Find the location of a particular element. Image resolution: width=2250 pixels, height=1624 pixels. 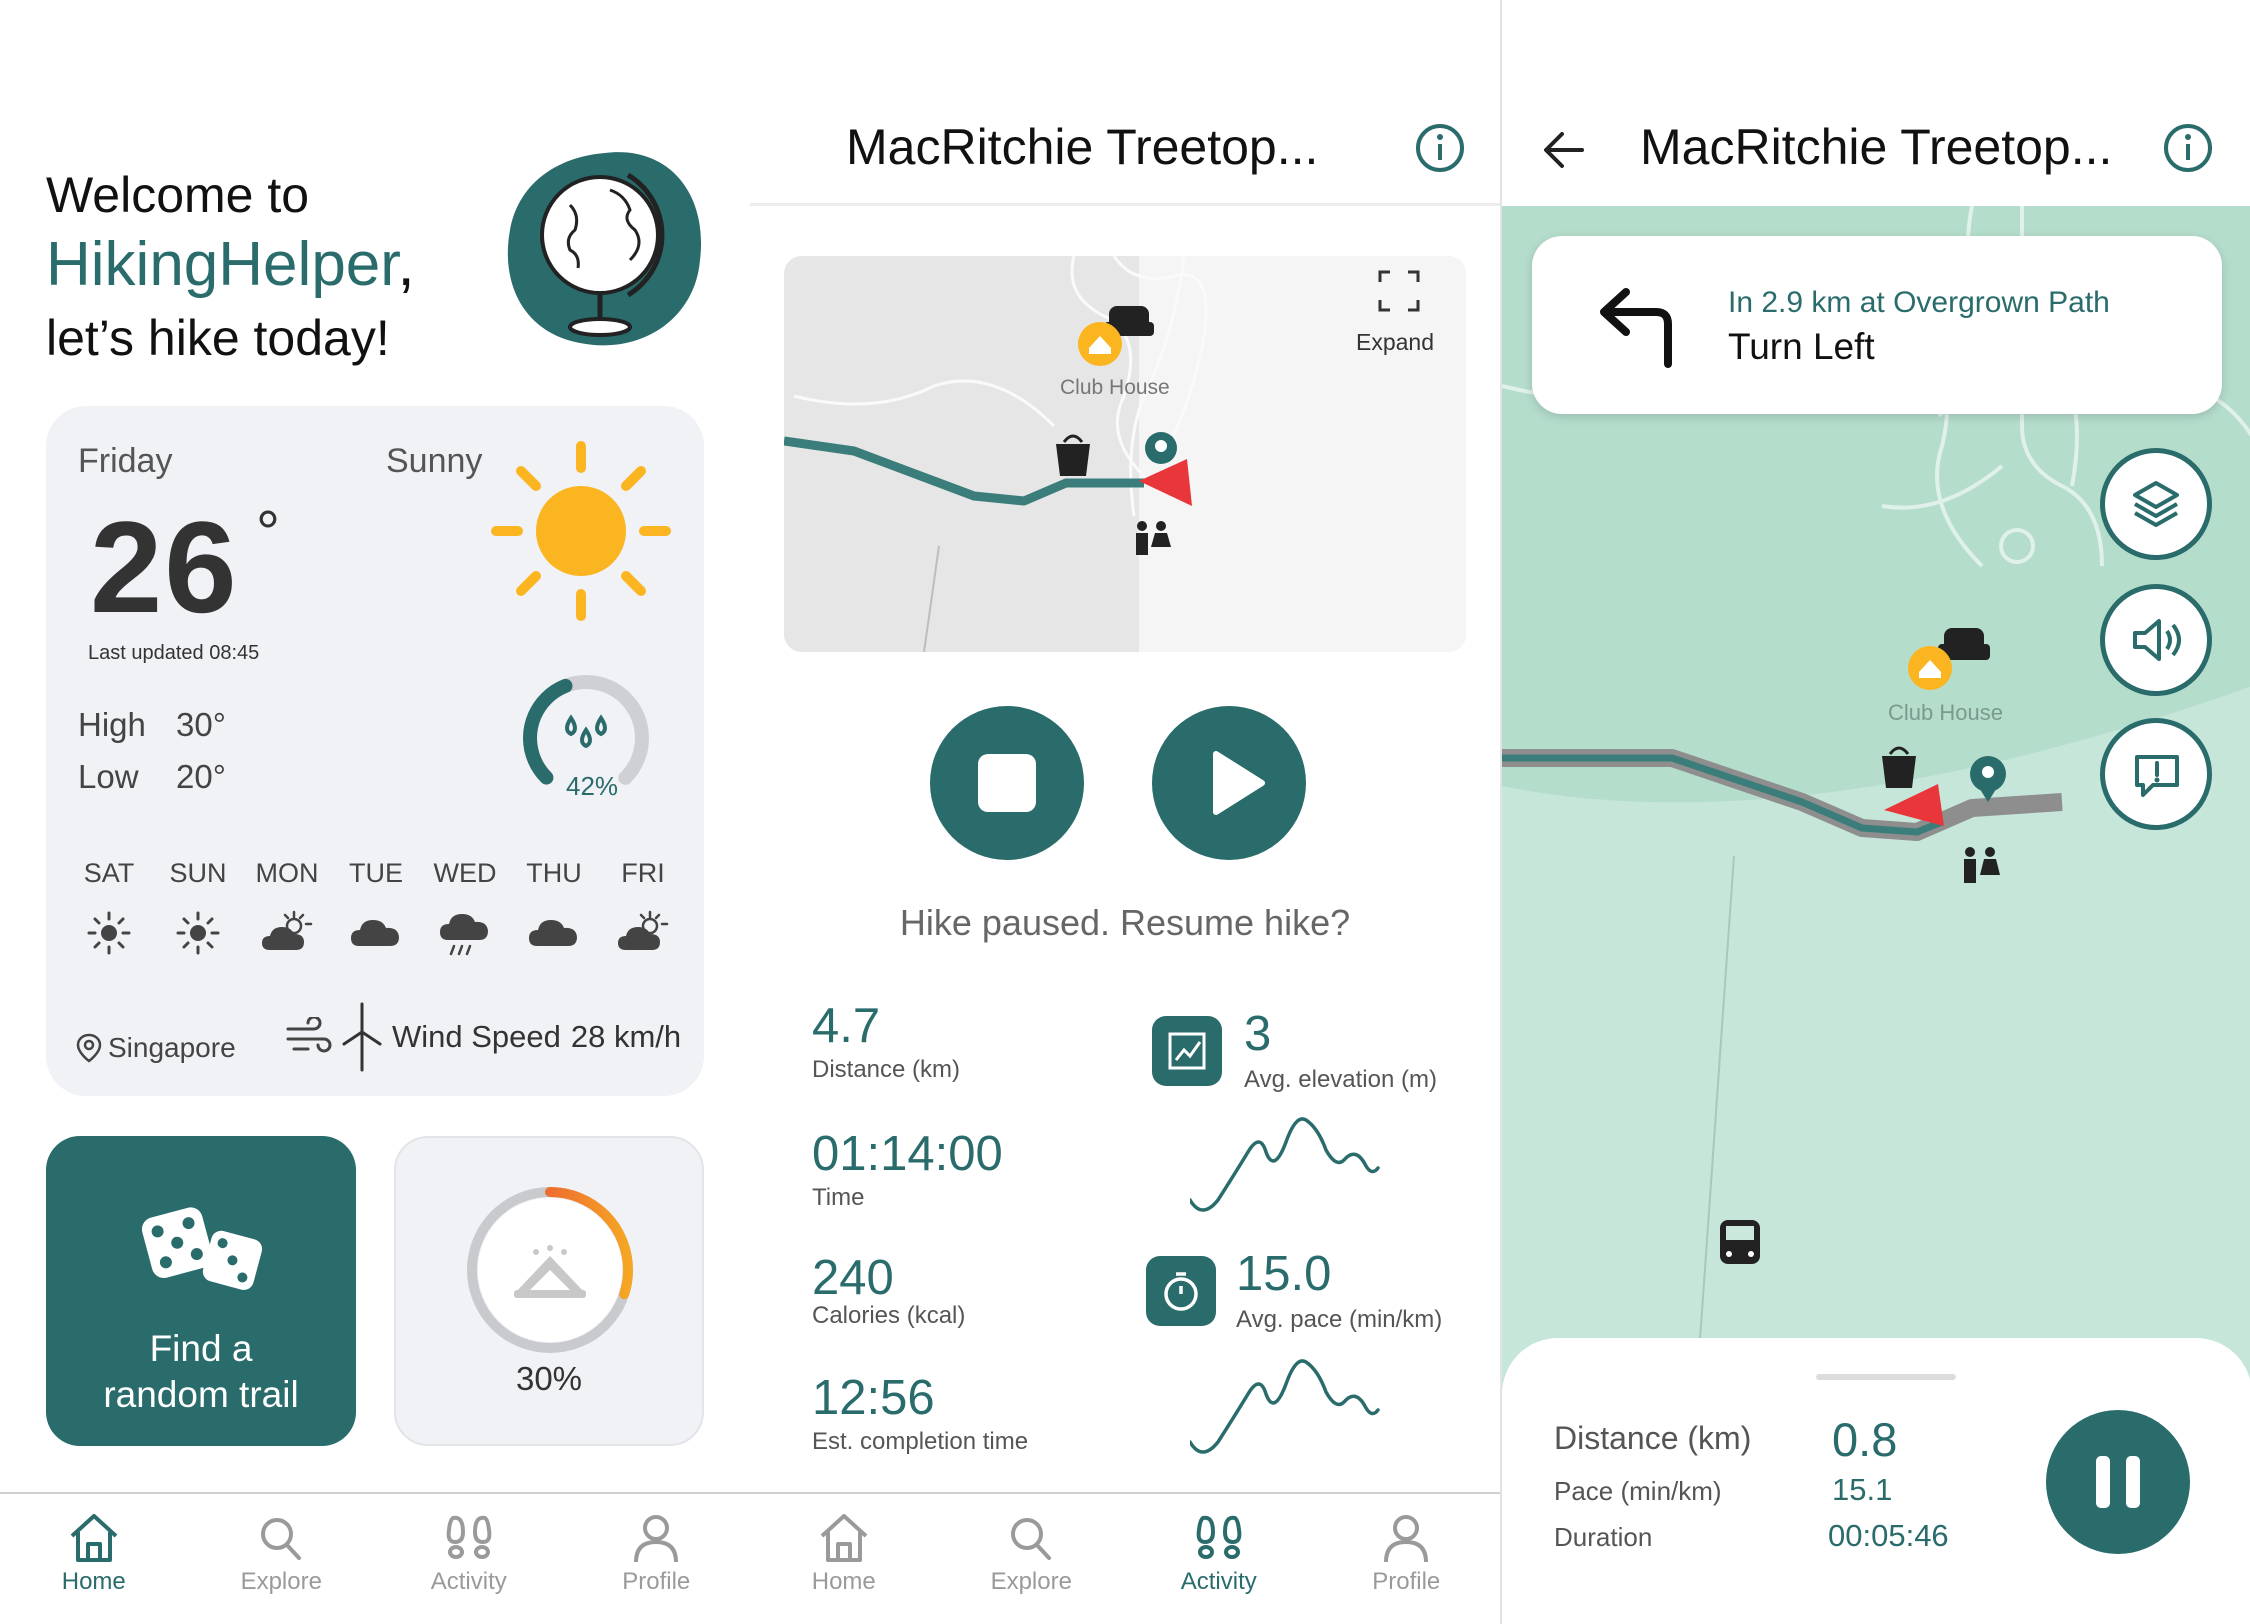

elevation-value: 3 is located at coordinates (1258, 1034).